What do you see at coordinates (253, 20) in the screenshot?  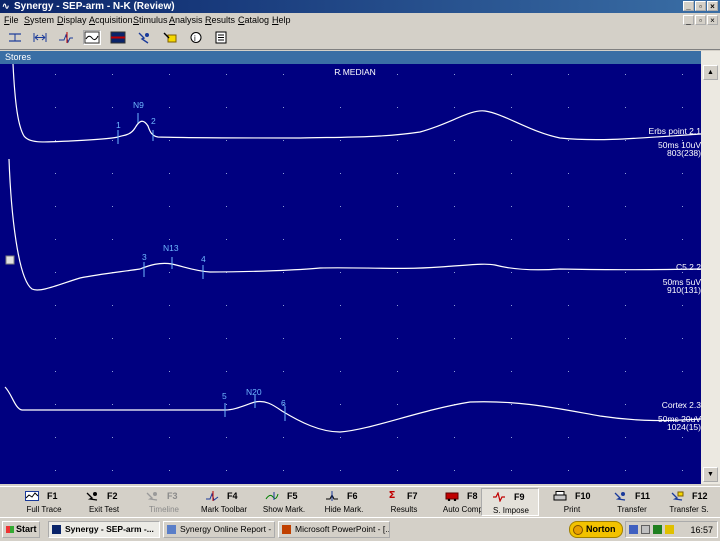 I see `menu-catalog: Catalog` at bounding box center [253, 20].